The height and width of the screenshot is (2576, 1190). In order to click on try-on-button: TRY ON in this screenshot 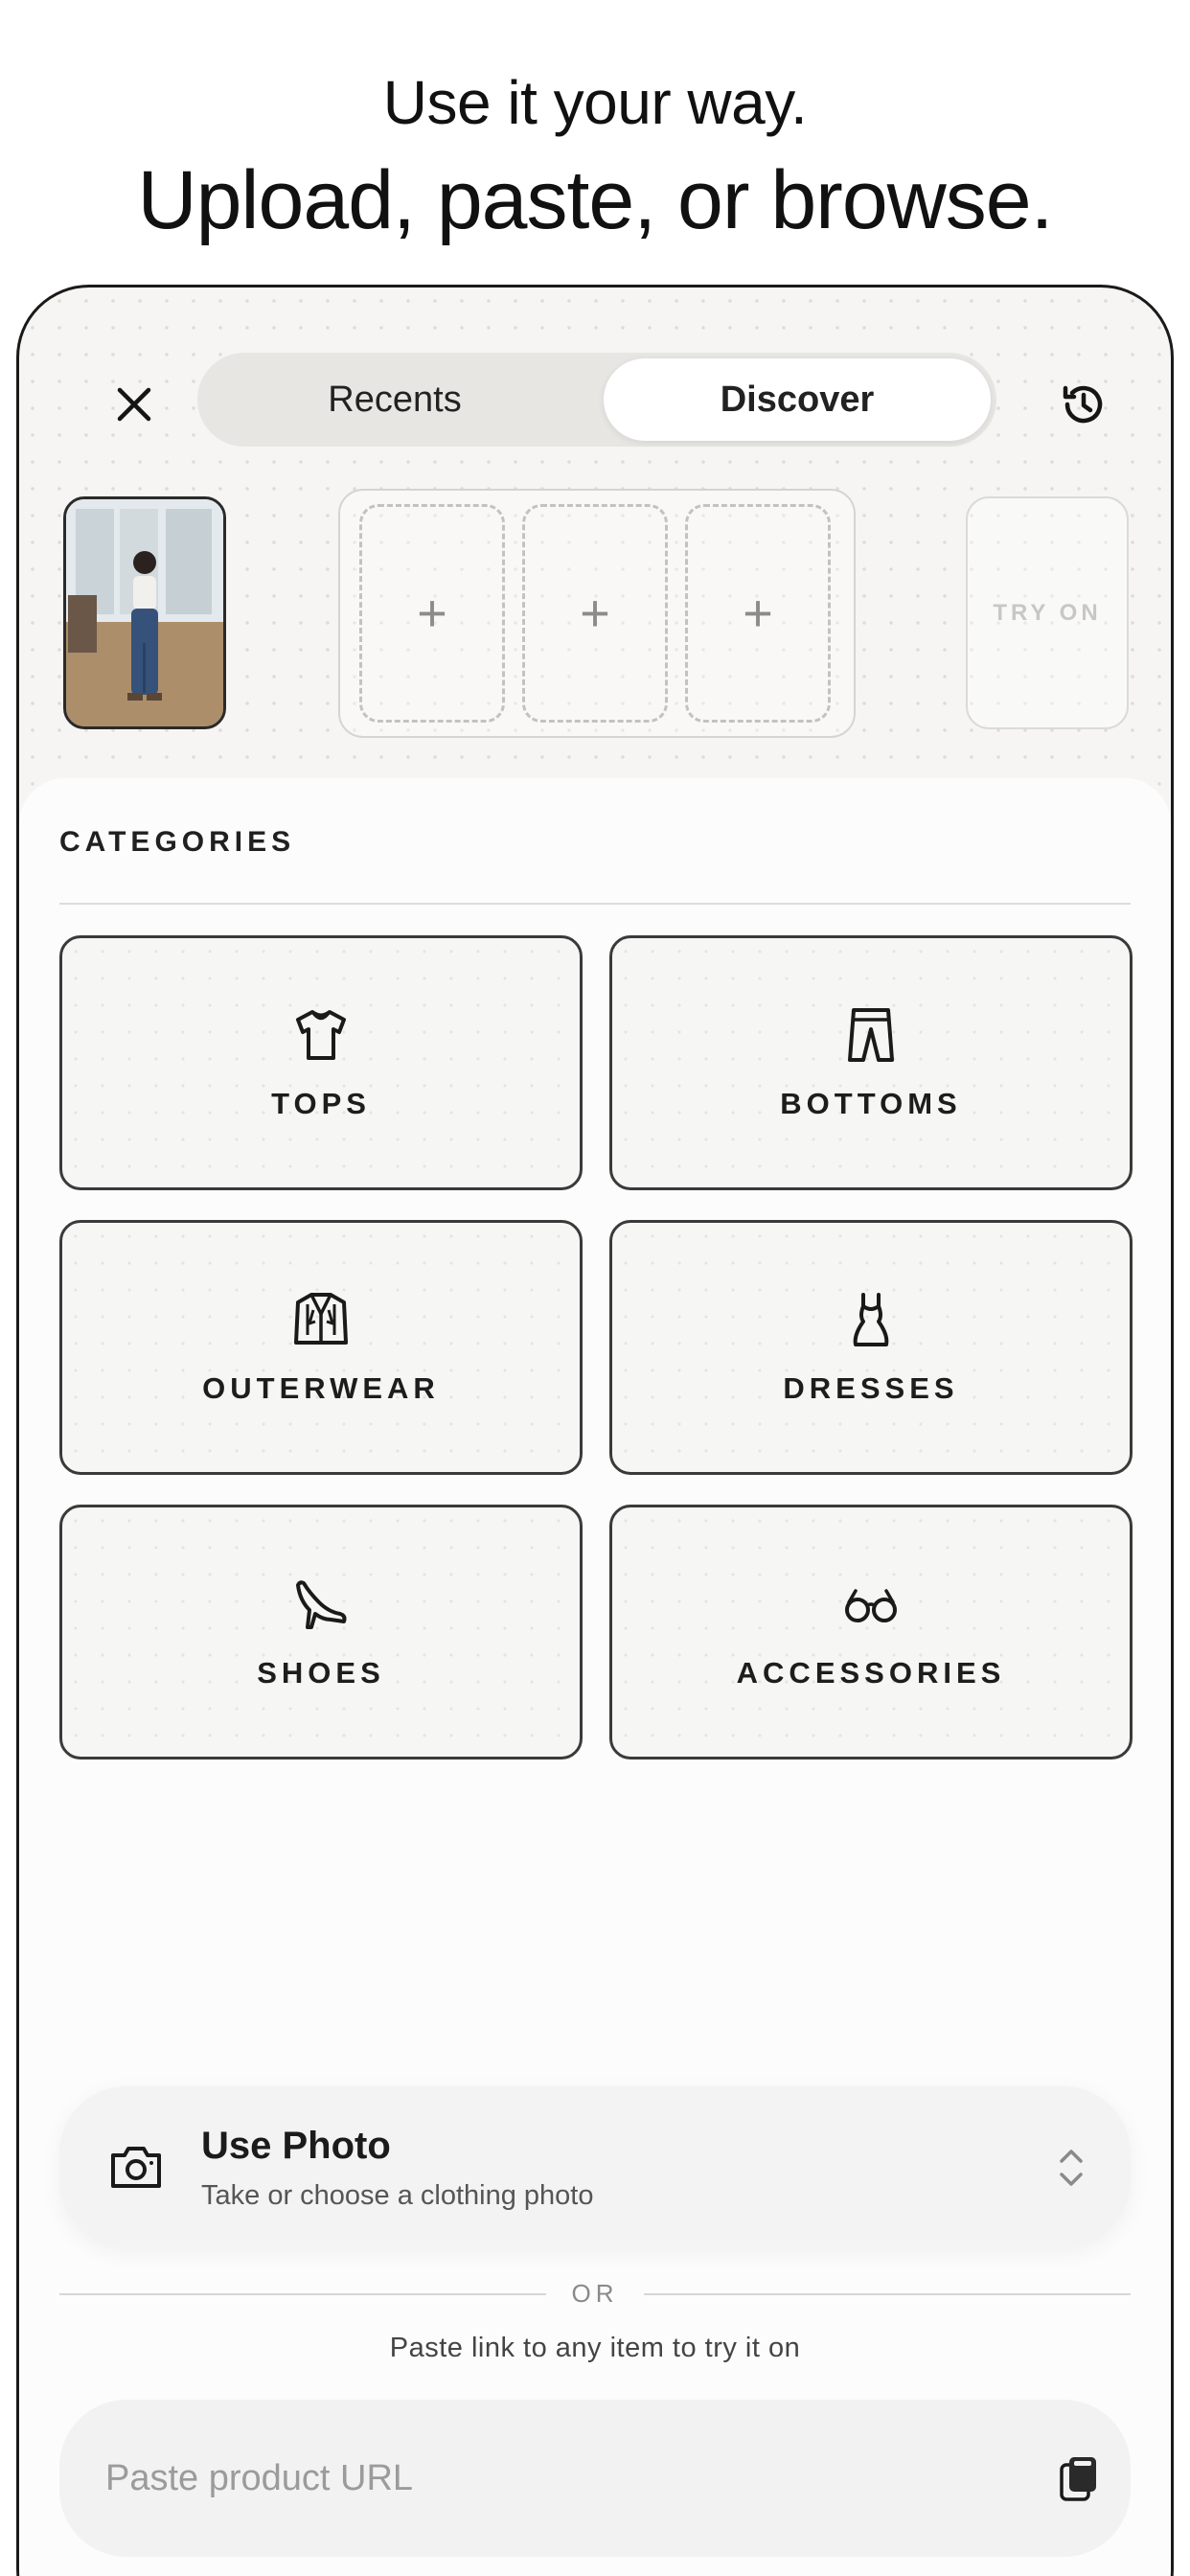, I will do `click(1047, 612)`.